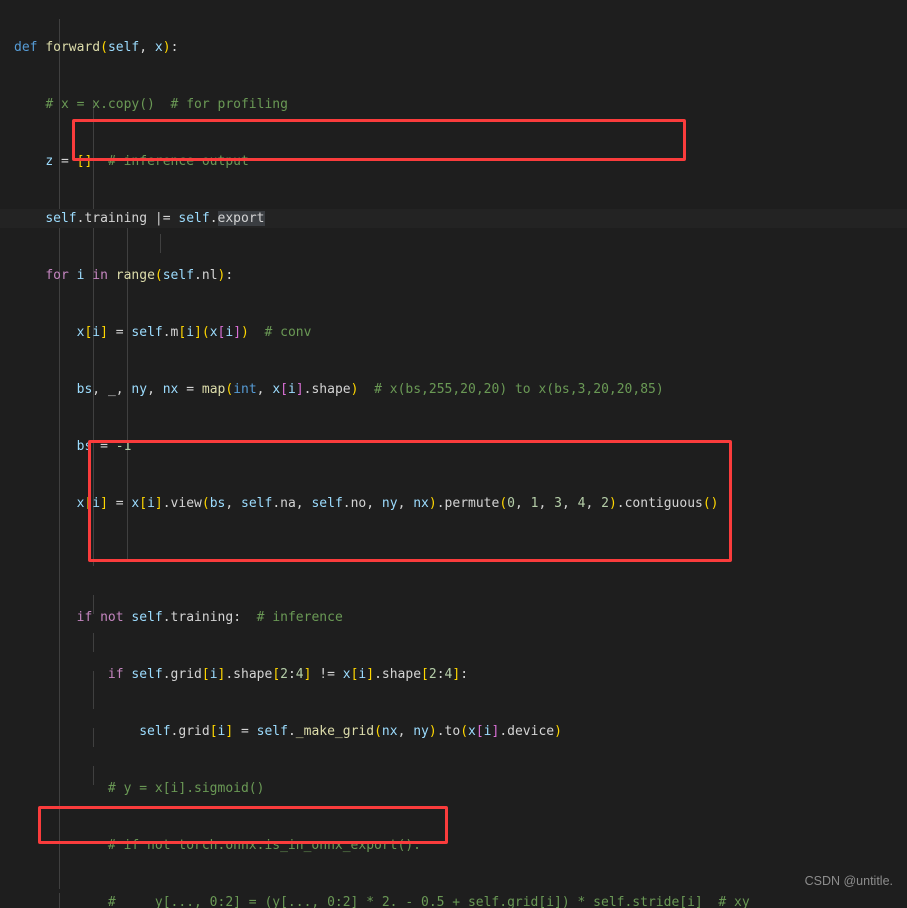  What do you see at coordinates (453, 104) in the screenshot?
I see `code-line: # x = x.copy() # for profiling` at bounding box center [453, 104].